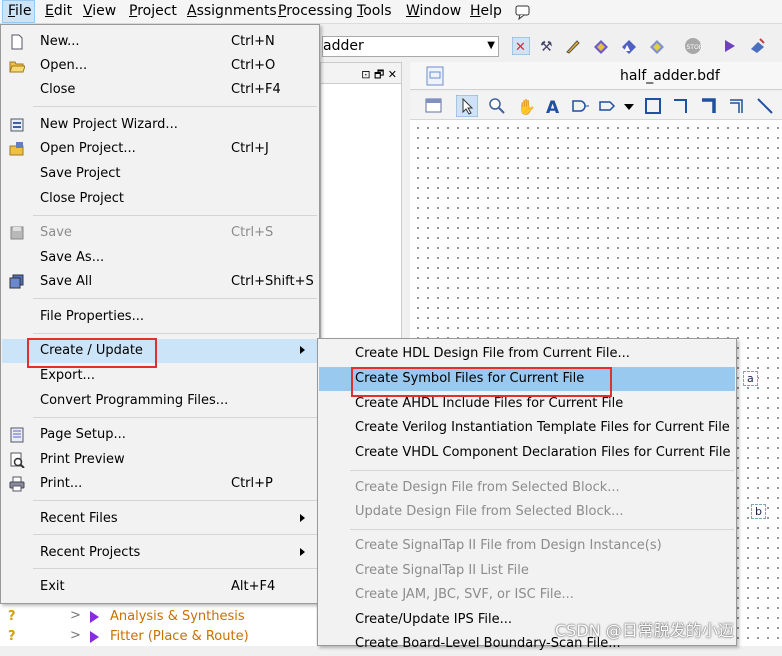 Image resolution: width=782 pixels, height=656 pixels. Describe the element at coordinates (757, 46) in the screenshot. I see `programmer-icon` at that location.